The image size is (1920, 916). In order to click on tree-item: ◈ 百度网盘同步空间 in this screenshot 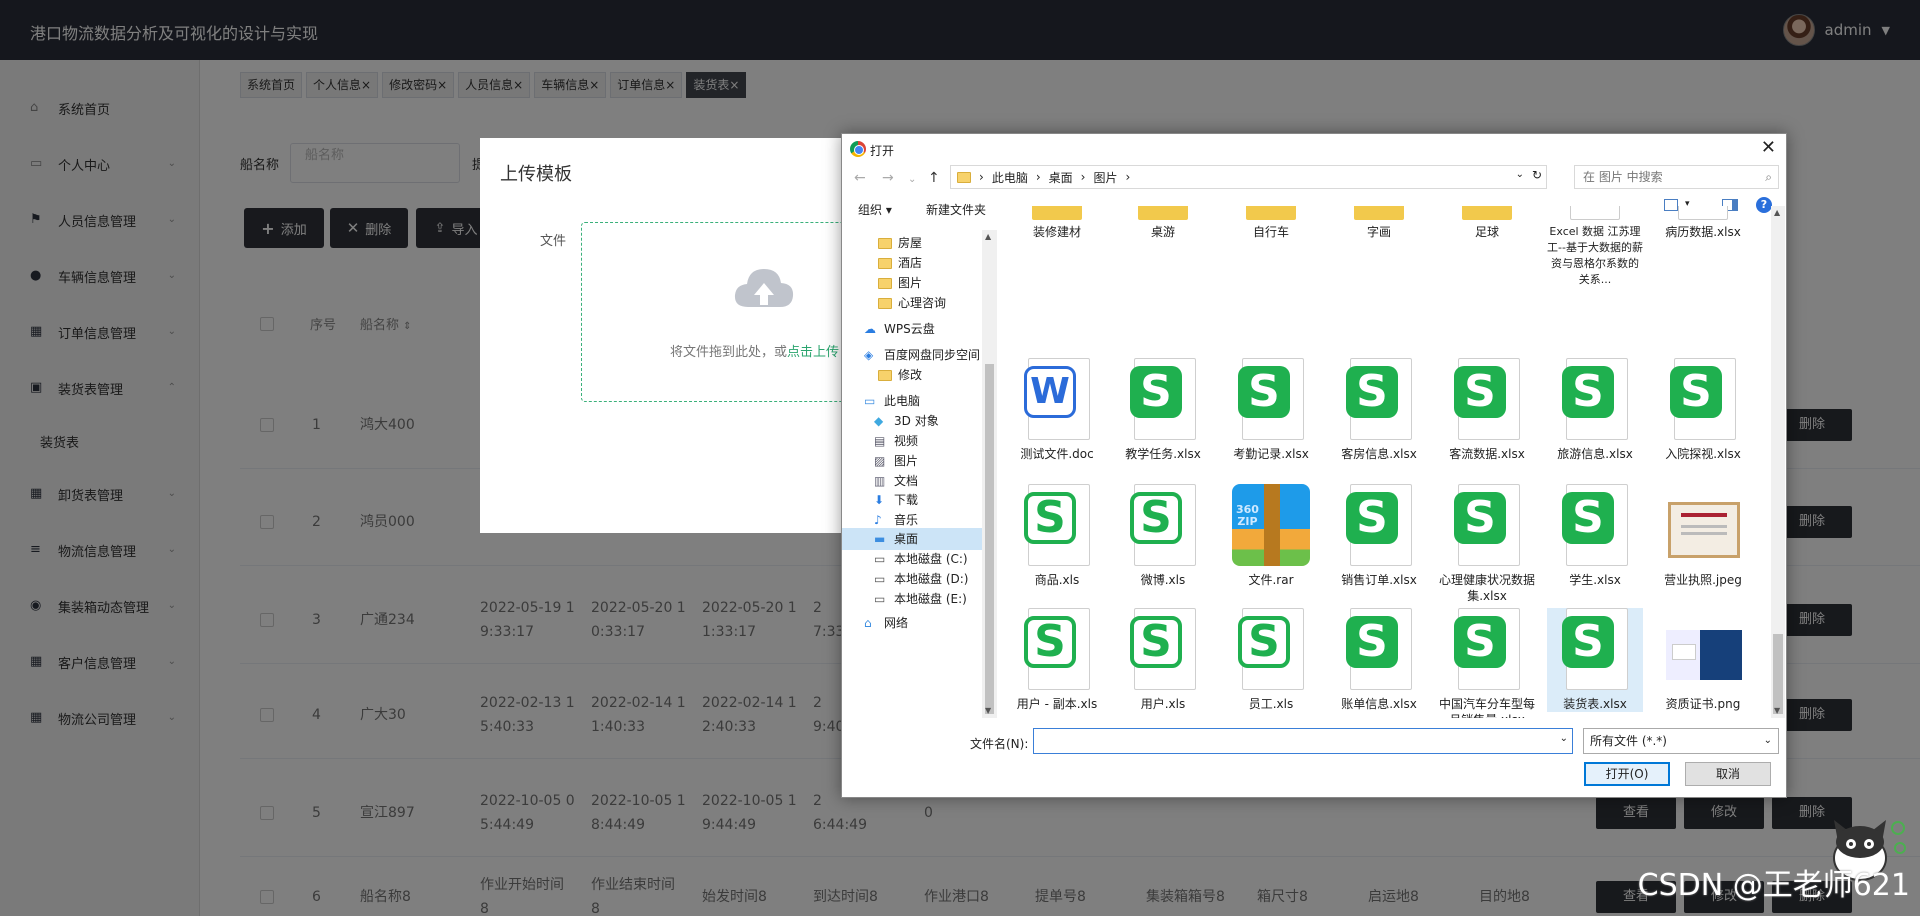, I will do `click(912, 355)`.